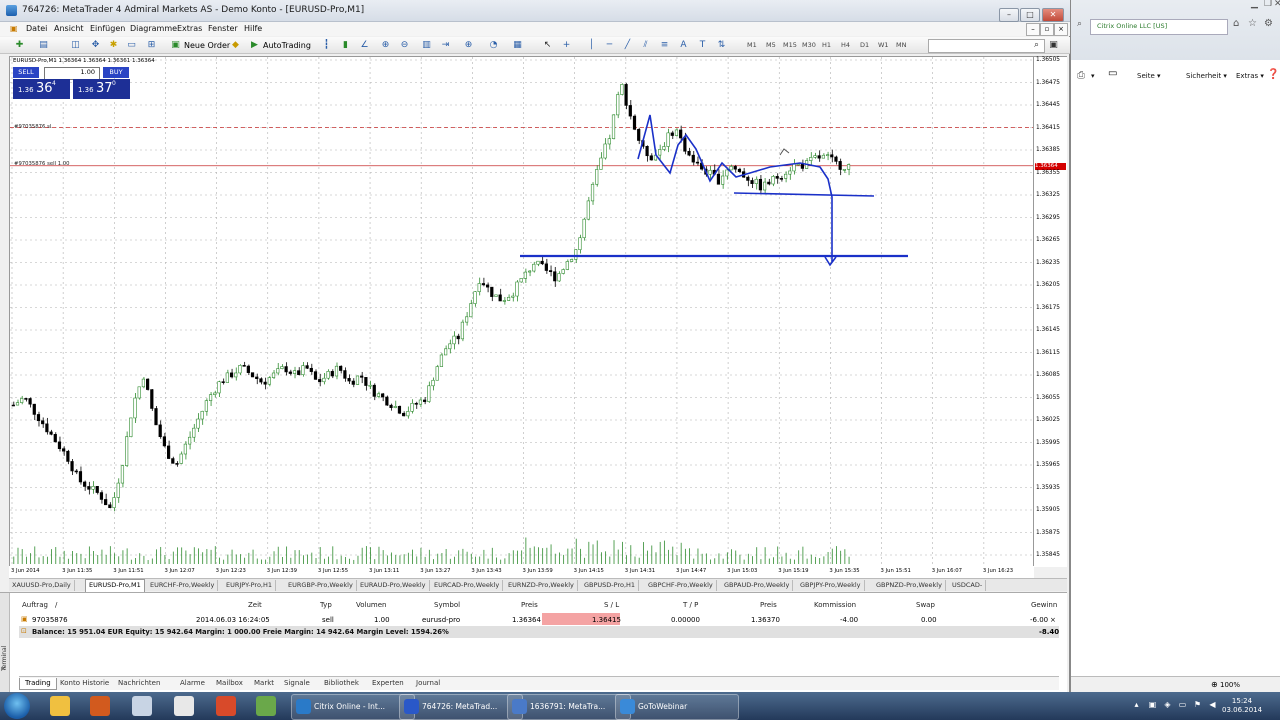  Describe the element at coordinates (864, 45) in the screenshot. I see `timeframe-d1: D1` at that location.